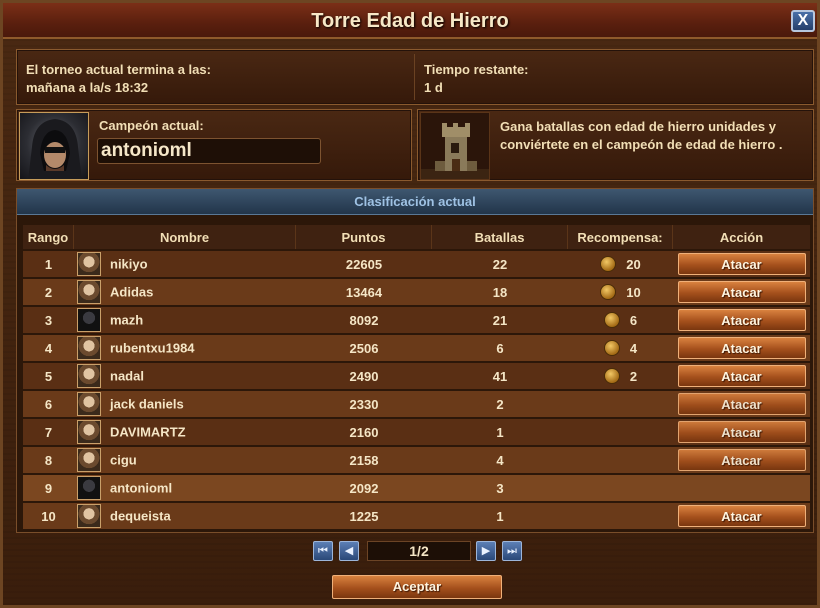  I want to click on name-cell: antonioml, so click(185, 488).